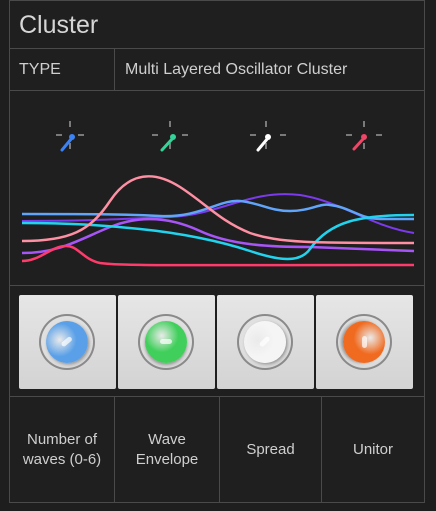 The width and height of the screenshot is (436, 511). I want to click on type-row: TYPE Multi Layered Oscillator Cluster, so click(217, 70).